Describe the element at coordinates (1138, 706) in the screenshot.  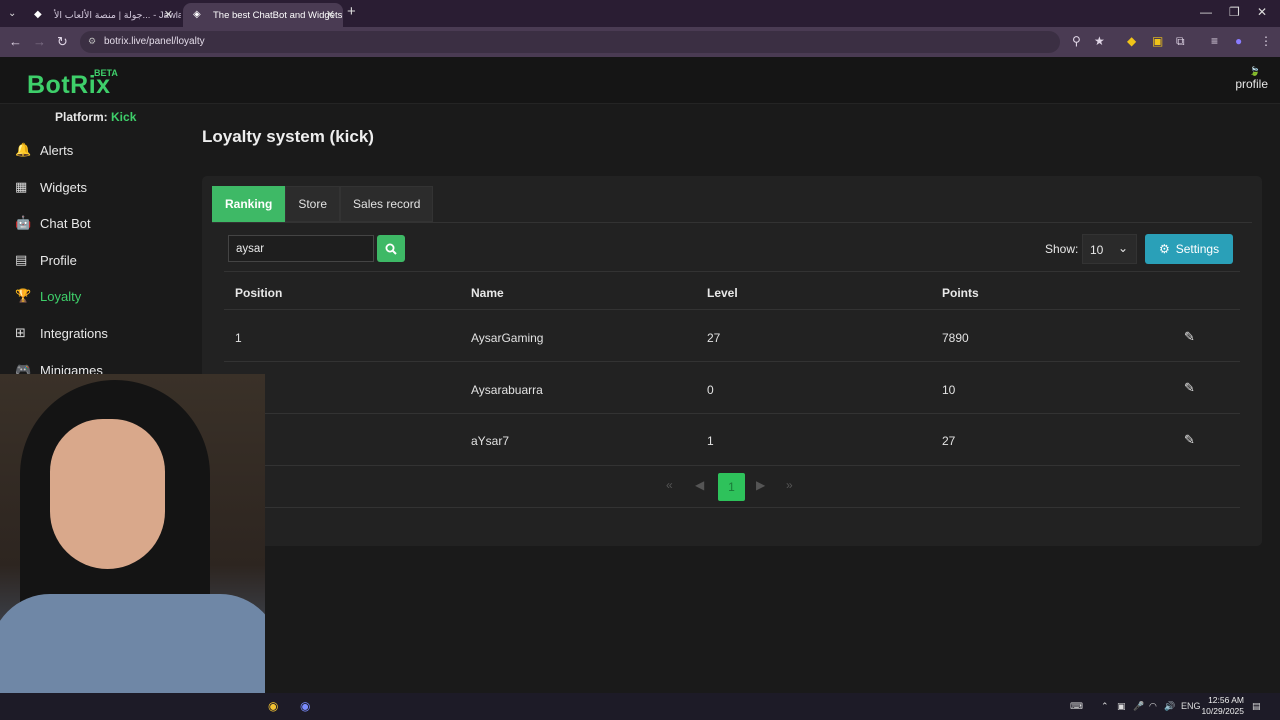
I see `microphone-icon: 🎤` at that location.